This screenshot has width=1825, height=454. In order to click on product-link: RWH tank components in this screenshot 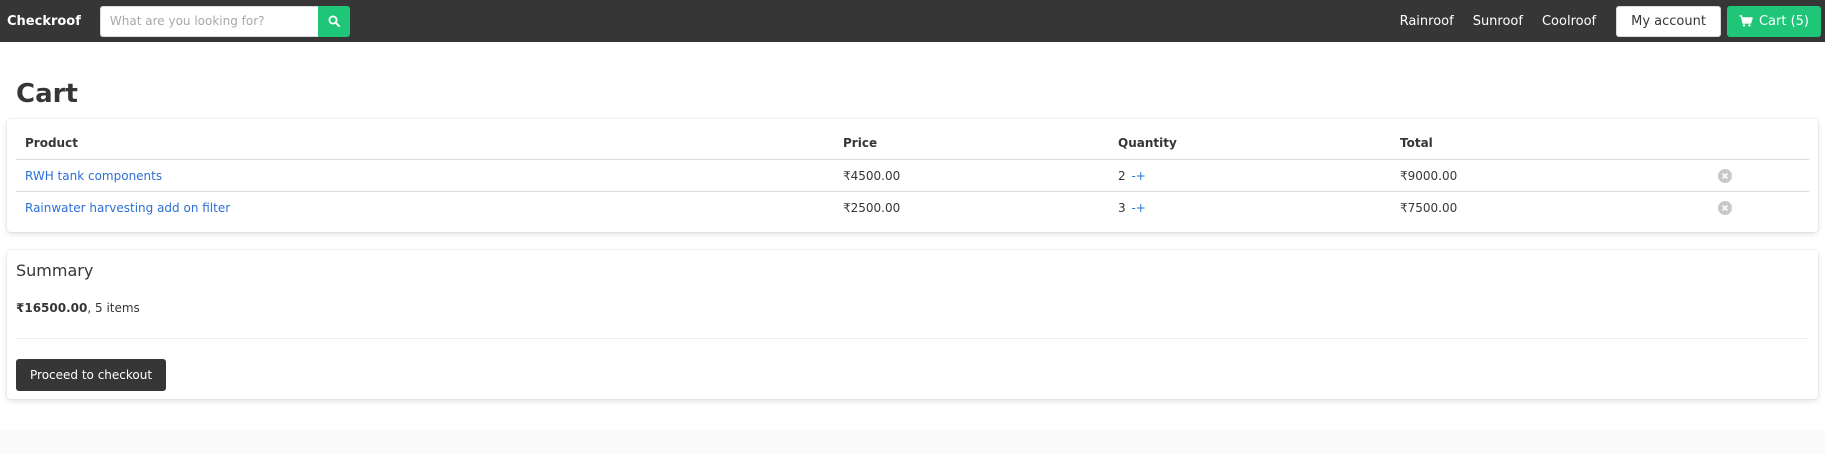, I will do `click(93, 176)`.